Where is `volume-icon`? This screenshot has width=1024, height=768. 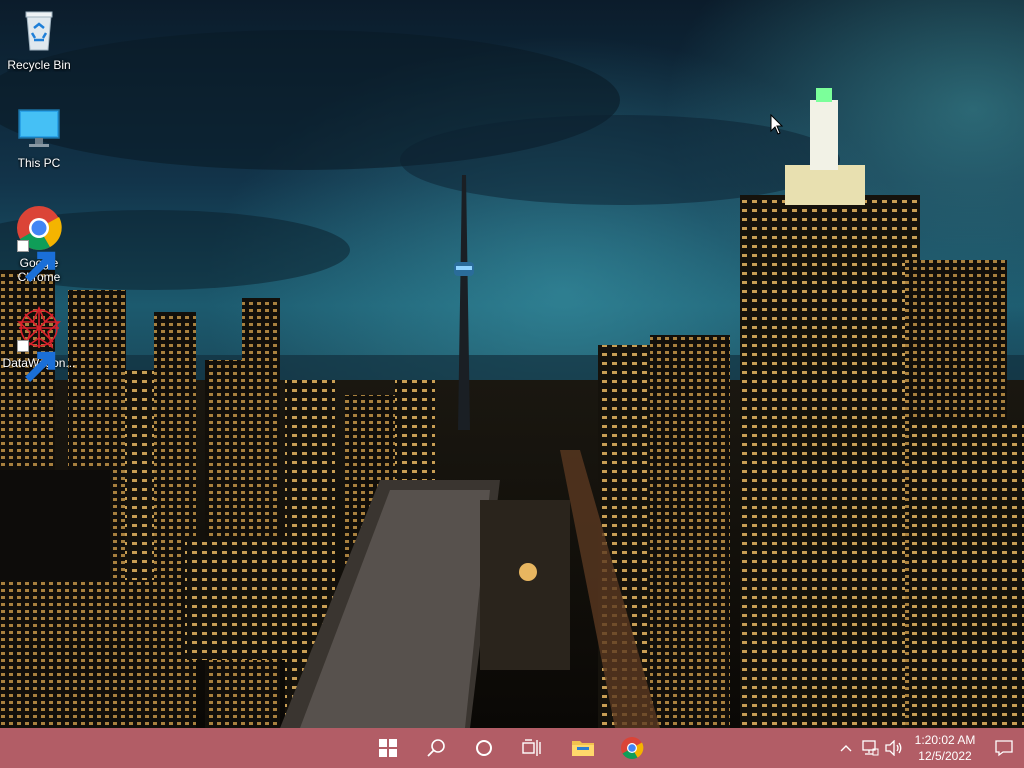
volume-icon is located at coordinates (893, 748).